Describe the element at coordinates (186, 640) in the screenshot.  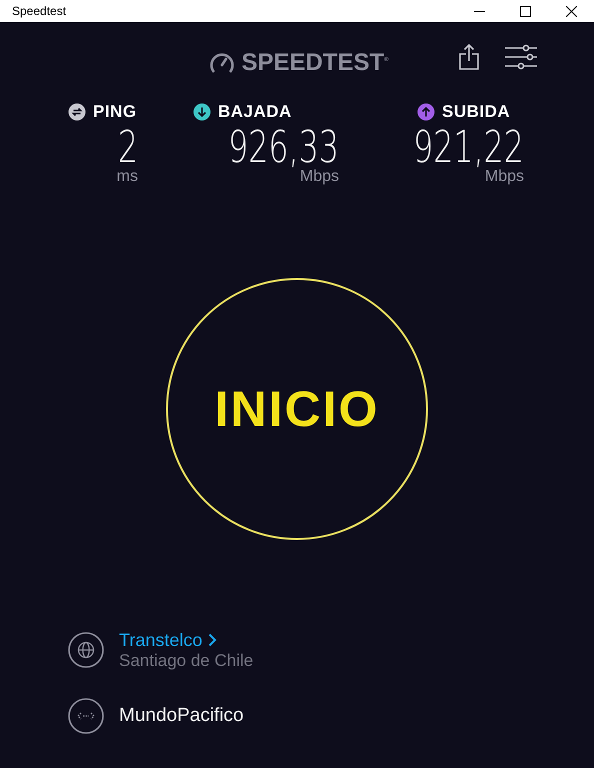
I see `server-link: Transtelco` at that location.